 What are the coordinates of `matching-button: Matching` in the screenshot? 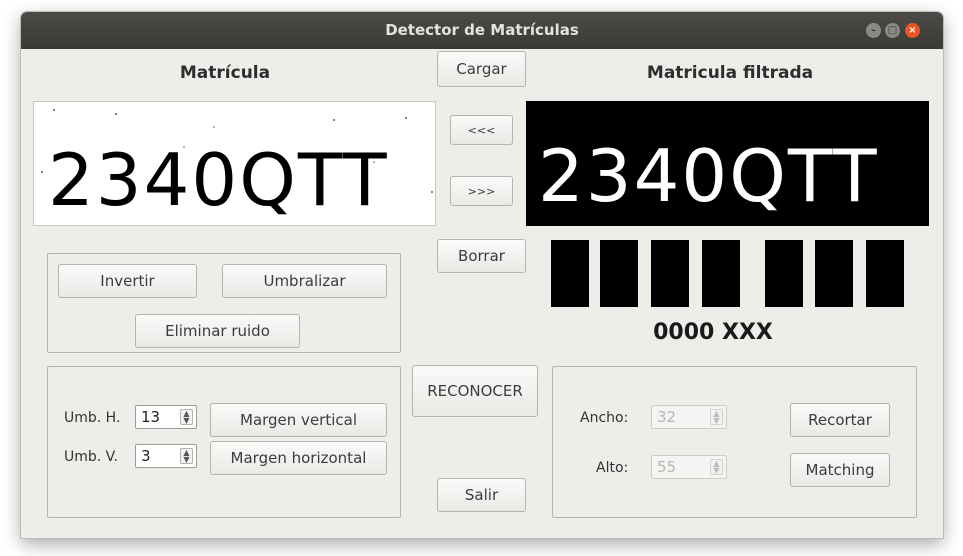 It's located at (840, 470).